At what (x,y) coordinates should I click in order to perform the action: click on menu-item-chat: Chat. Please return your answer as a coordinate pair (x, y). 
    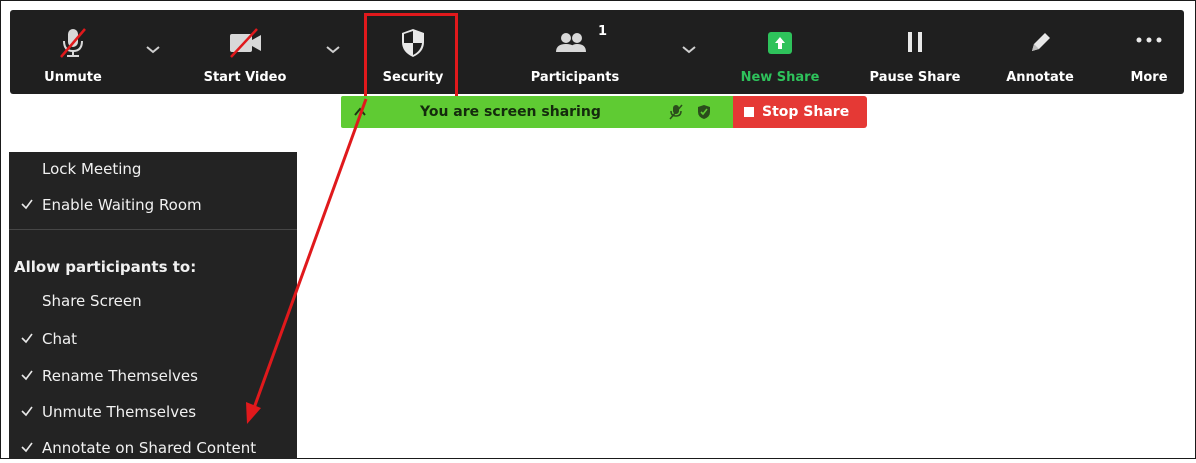
    Looking at the image, I should click on (153, 339).